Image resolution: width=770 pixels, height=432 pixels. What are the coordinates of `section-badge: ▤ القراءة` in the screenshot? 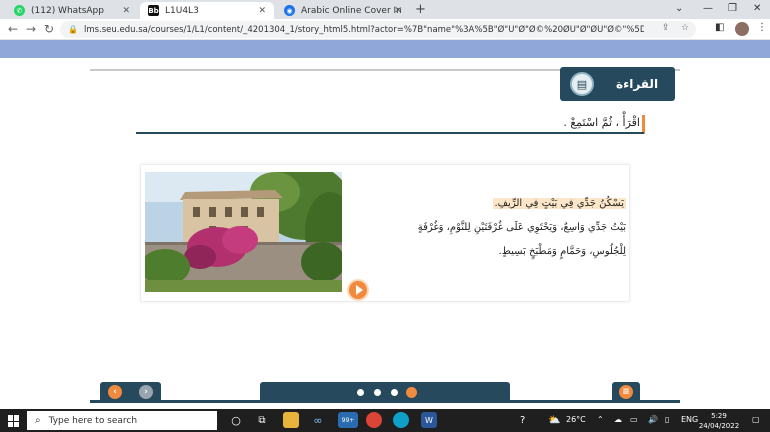 It's located at (617, 84).